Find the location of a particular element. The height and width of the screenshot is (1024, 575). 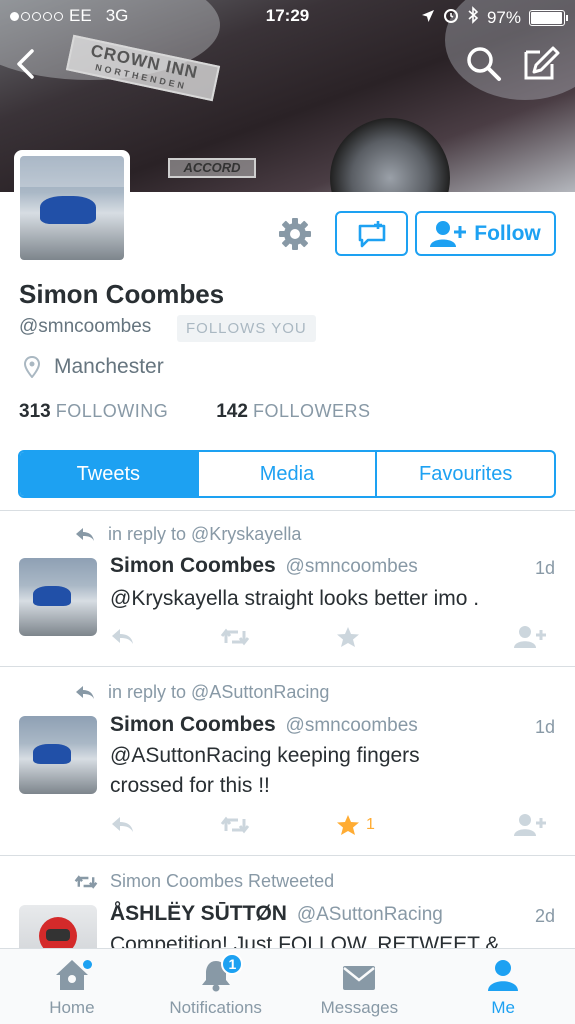

tab-me: Me is located at coordinates (503, 986).